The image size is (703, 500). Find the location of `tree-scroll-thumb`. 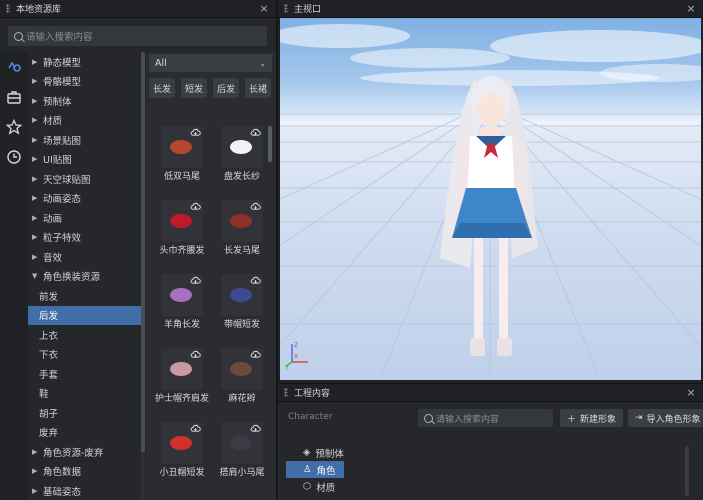

tree-scroll-thumb is located at coordinates (143, 252).